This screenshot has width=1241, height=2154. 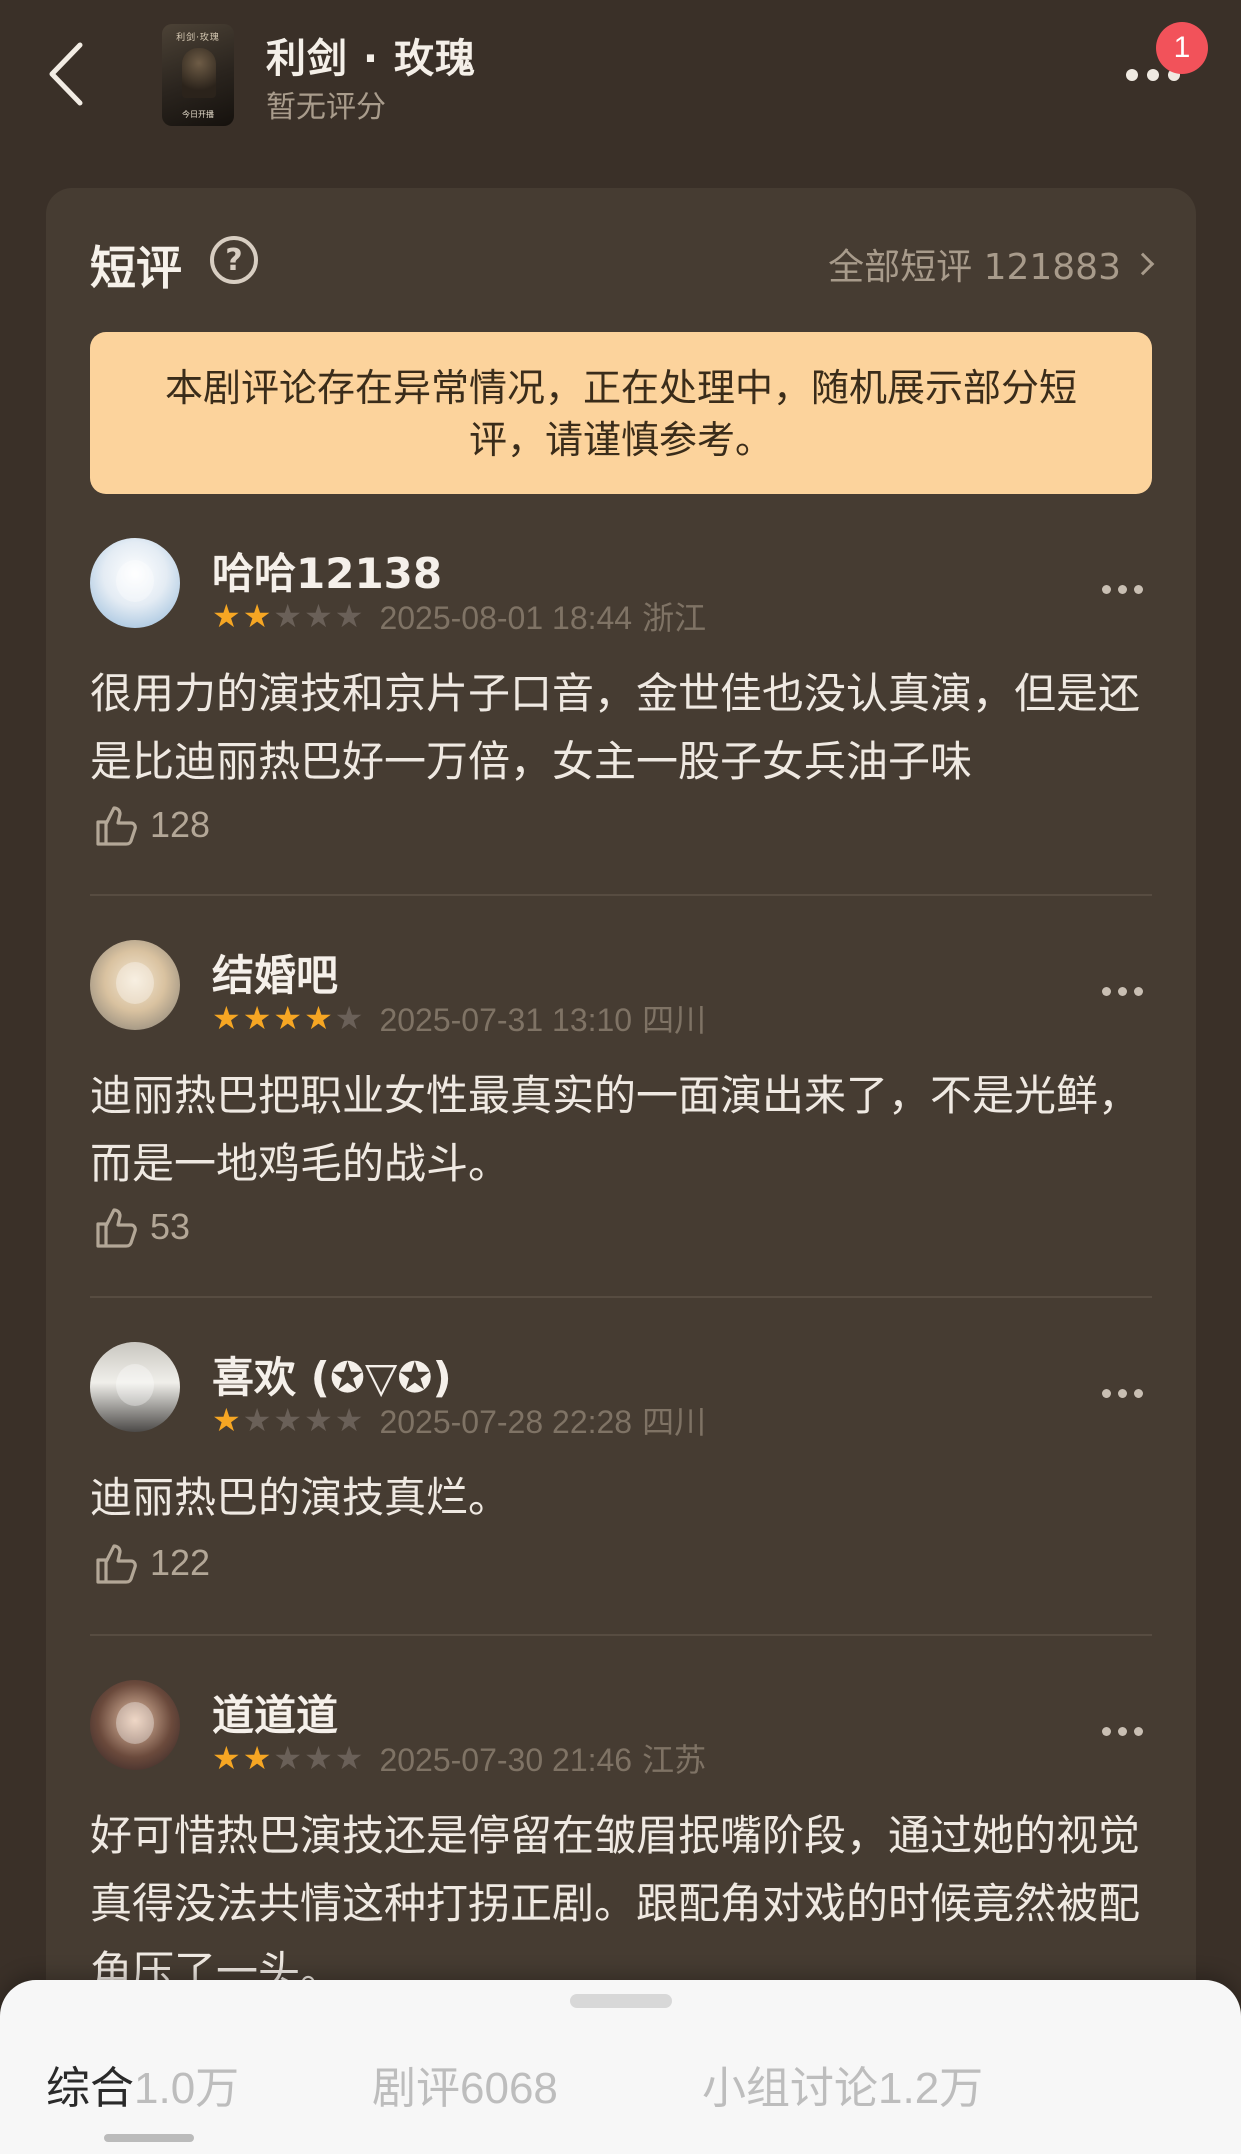 What do you see at coordinates (275, 972) in the screenshot?
I see `username: 结婚吧` at bounding box center [275, 972].